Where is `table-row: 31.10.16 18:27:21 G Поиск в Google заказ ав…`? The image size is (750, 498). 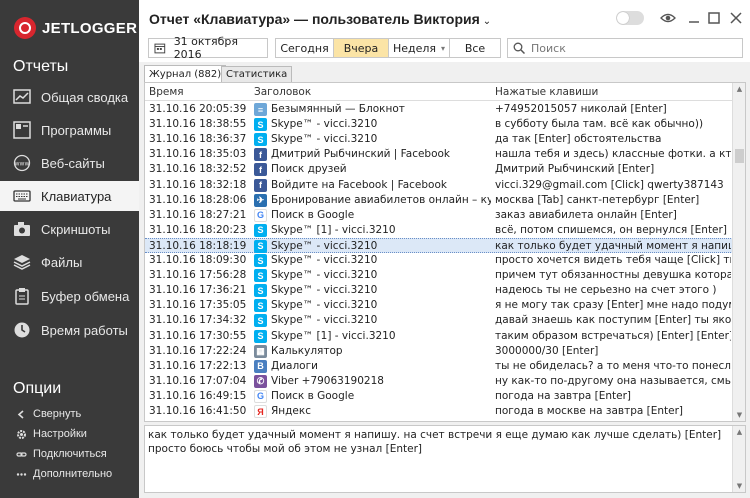 table-row: 31.10.16 18:27:21 G Поиск в Google заказ ав… is located at coordinates (439, 215).